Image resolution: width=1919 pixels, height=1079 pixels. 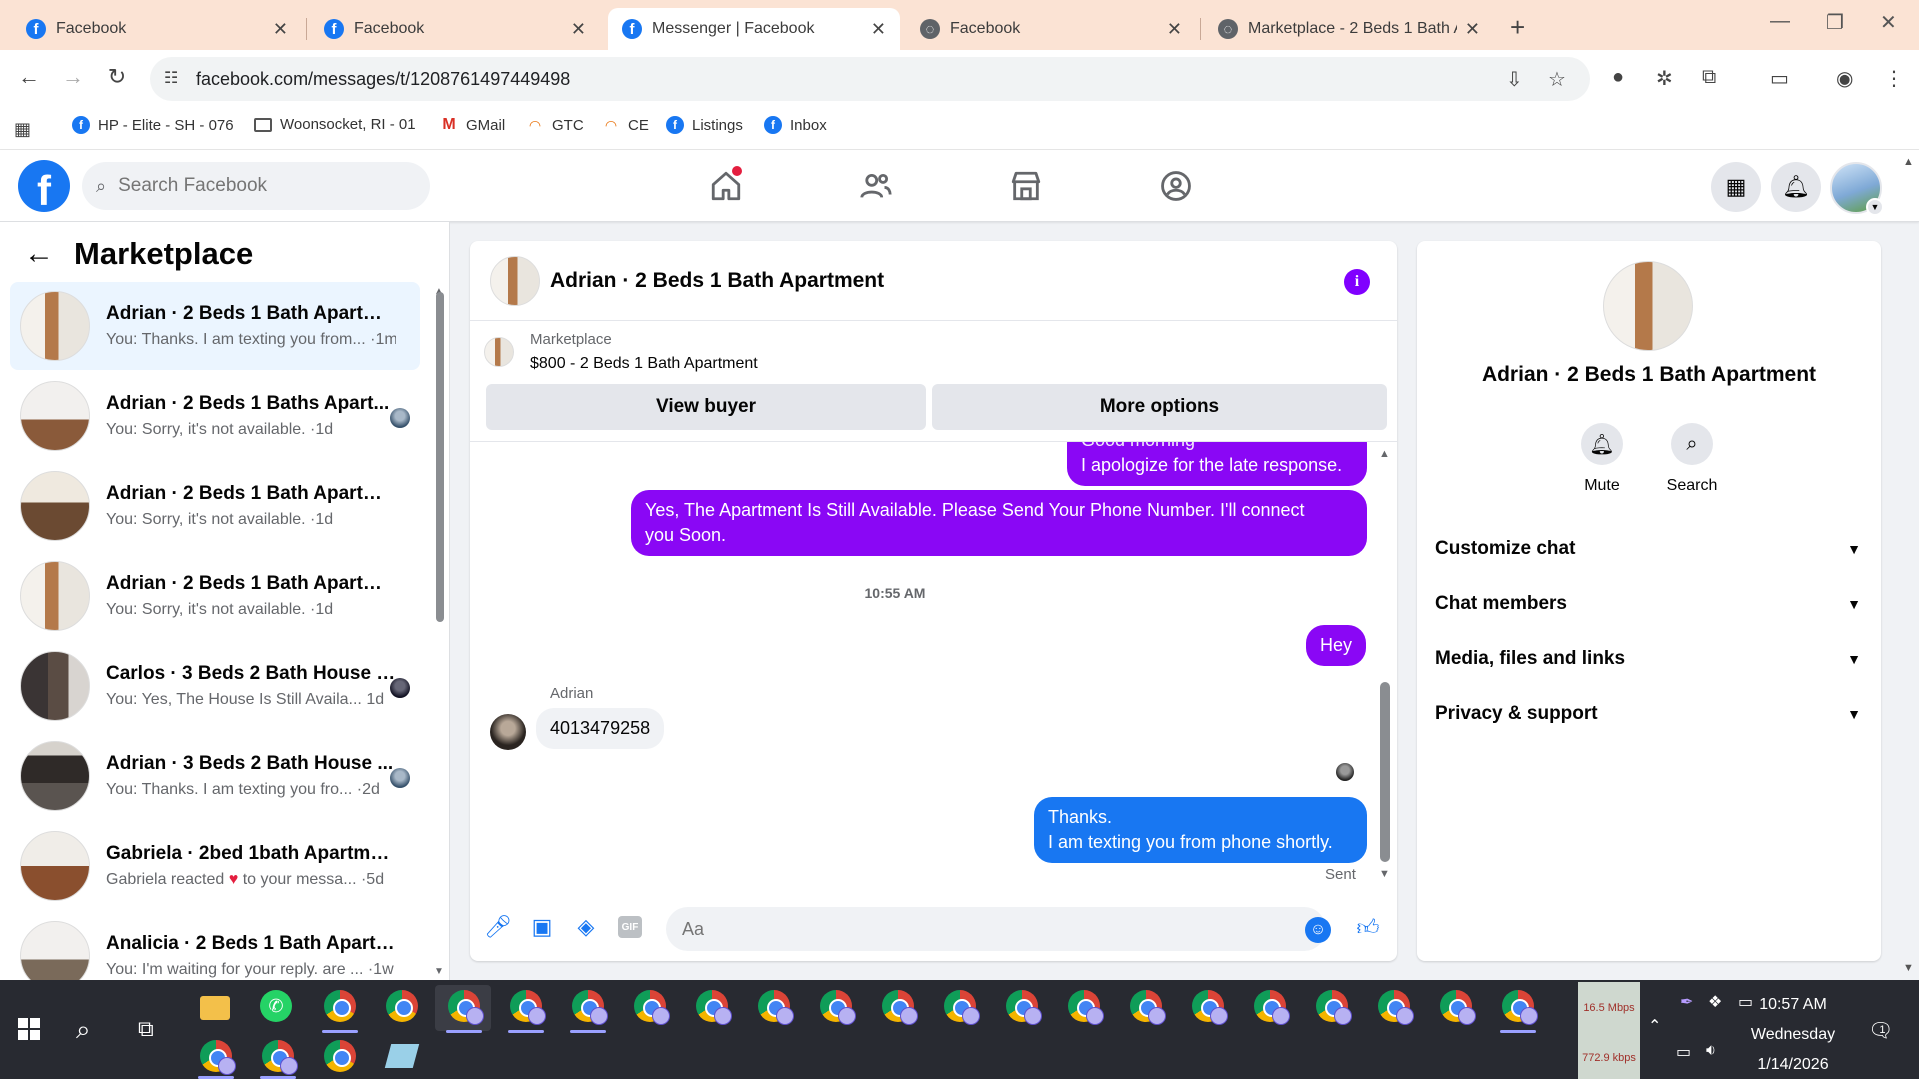 What do you see at coordinates (29, 77) in the screenshot?
I see `back-icon: ←` at bounding box center [29, 77].